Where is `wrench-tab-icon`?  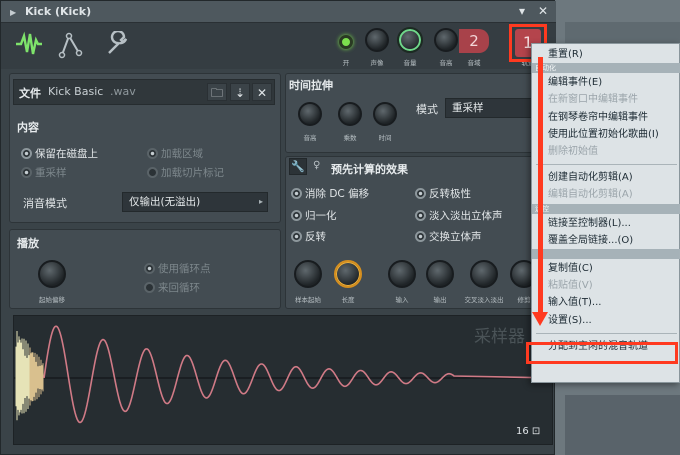
wrench-tab-icon is located at coordinates (117, 45).